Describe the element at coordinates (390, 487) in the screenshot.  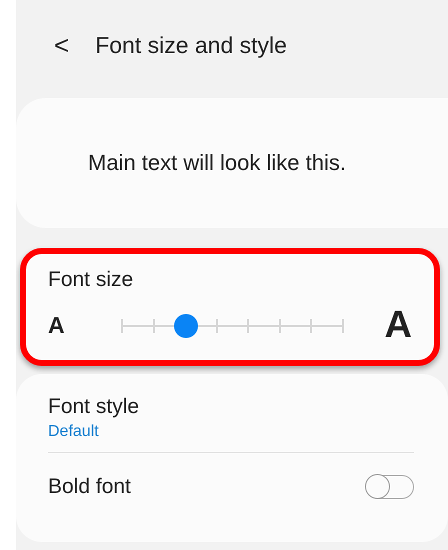
I see `toggle-switch` at that location.